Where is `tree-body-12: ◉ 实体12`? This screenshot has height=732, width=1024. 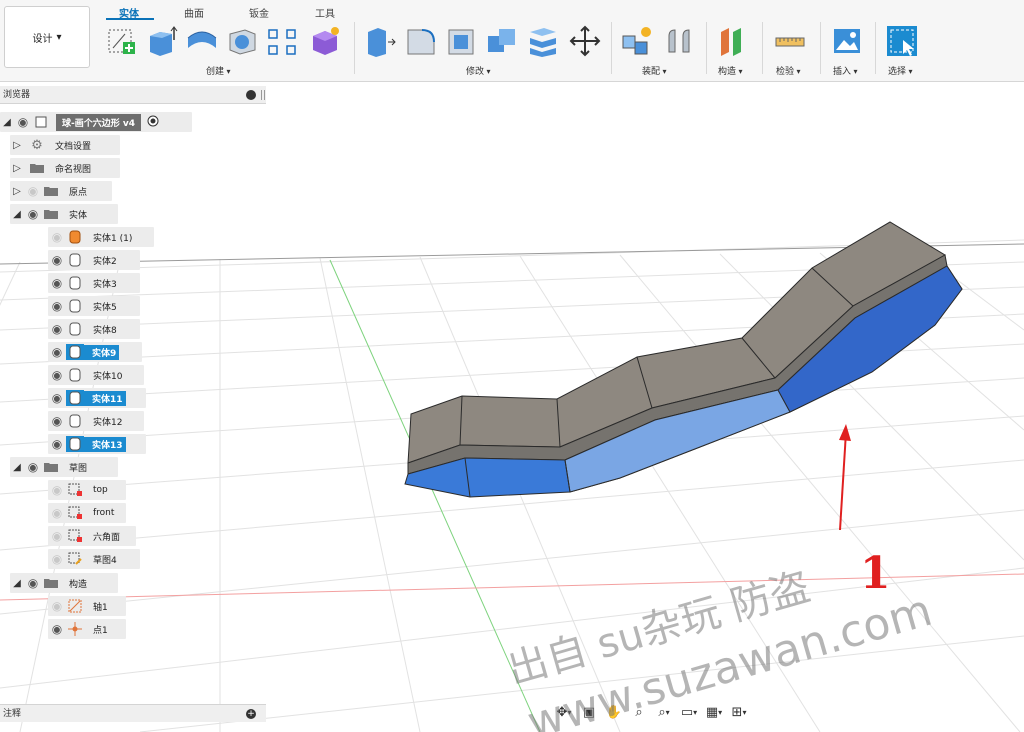
tree-body-12: ◉ 实体12 is located at coordinates (96, 421).